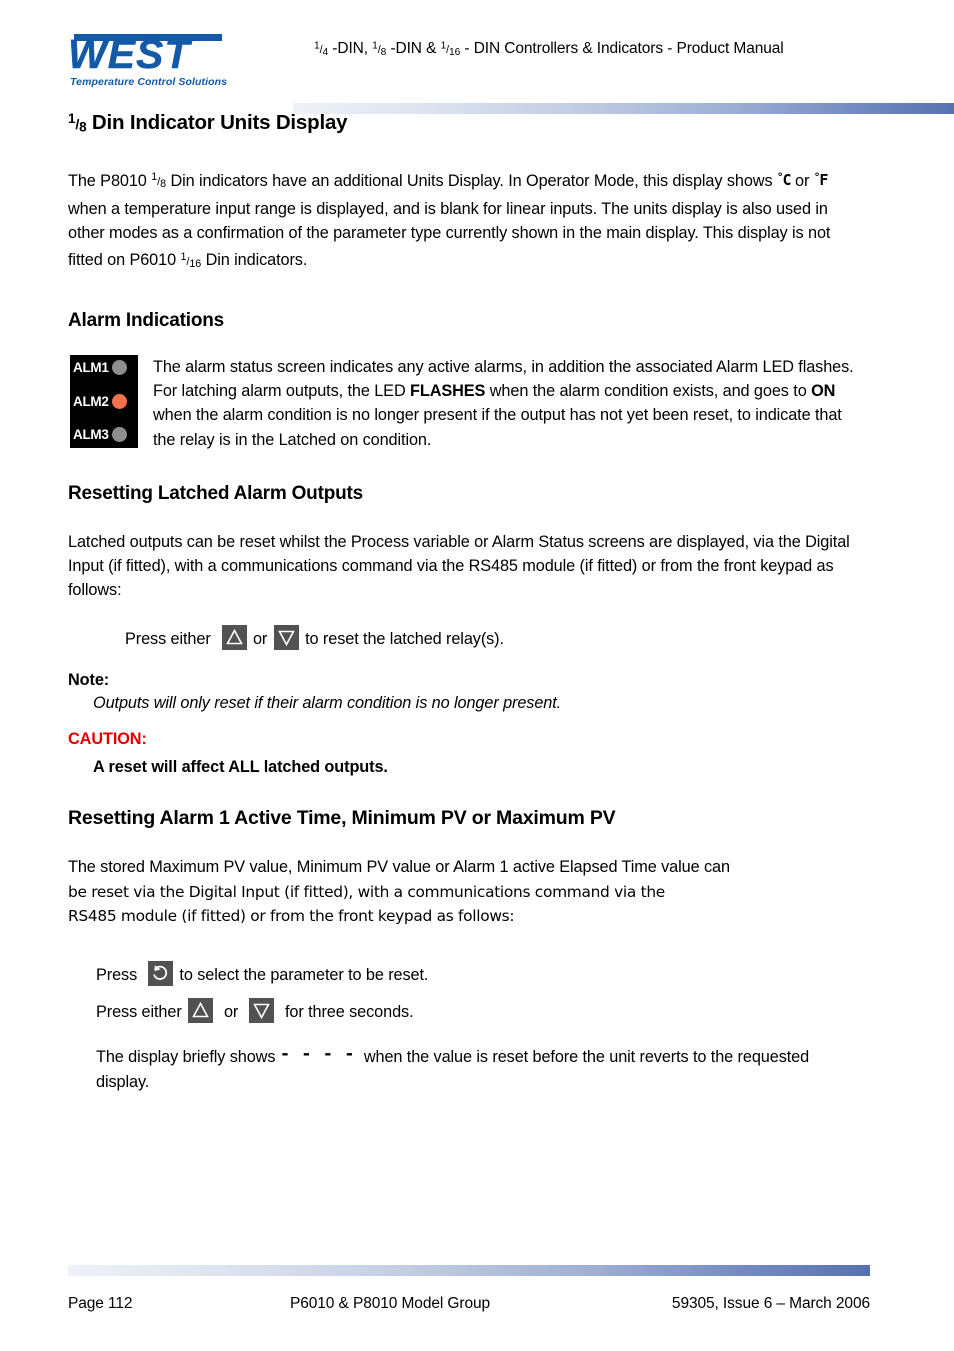  What do you see at coordinates (770, 1303) in the screenshot?
I see `footer-issue-date: 59305, Issue 6 – March 2006` at bounding box center [770, 1303].